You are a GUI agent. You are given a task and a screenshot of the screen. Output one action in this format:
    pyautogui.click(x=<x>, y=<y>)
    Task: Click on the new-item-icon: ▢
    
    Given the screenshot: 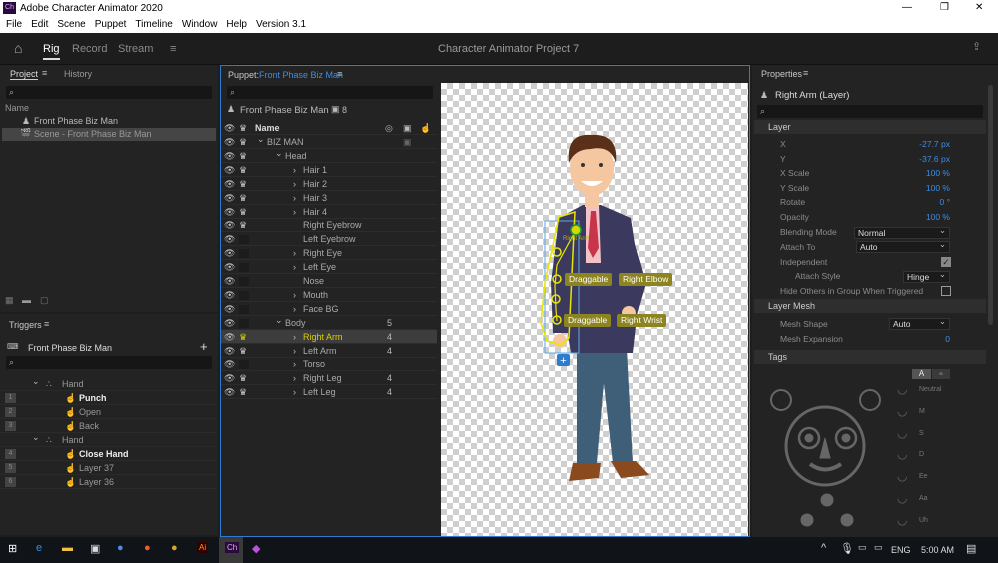 What is the action you would take?
    pyautogui.click(x=44, y=300)
    